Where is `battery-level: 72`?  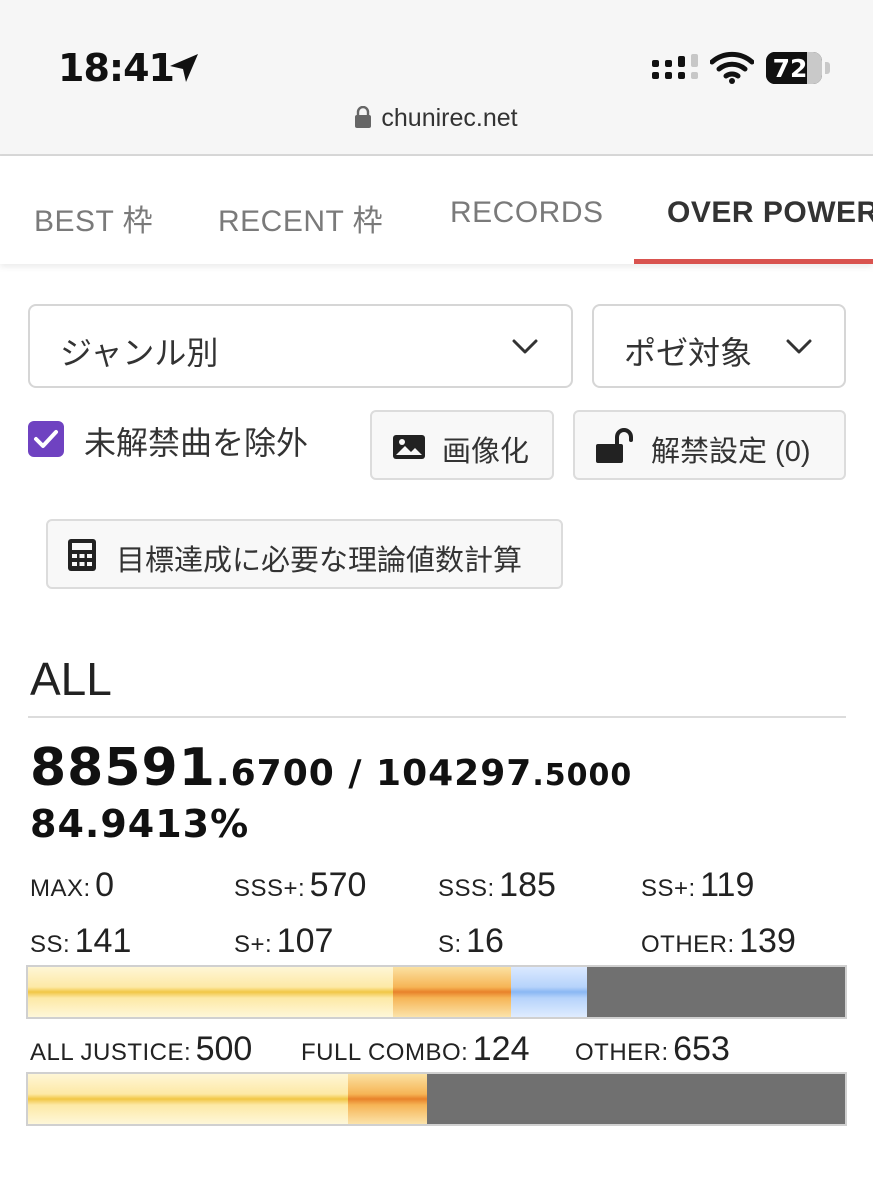
battery-level: 72 is located at coordinates (790, 68).